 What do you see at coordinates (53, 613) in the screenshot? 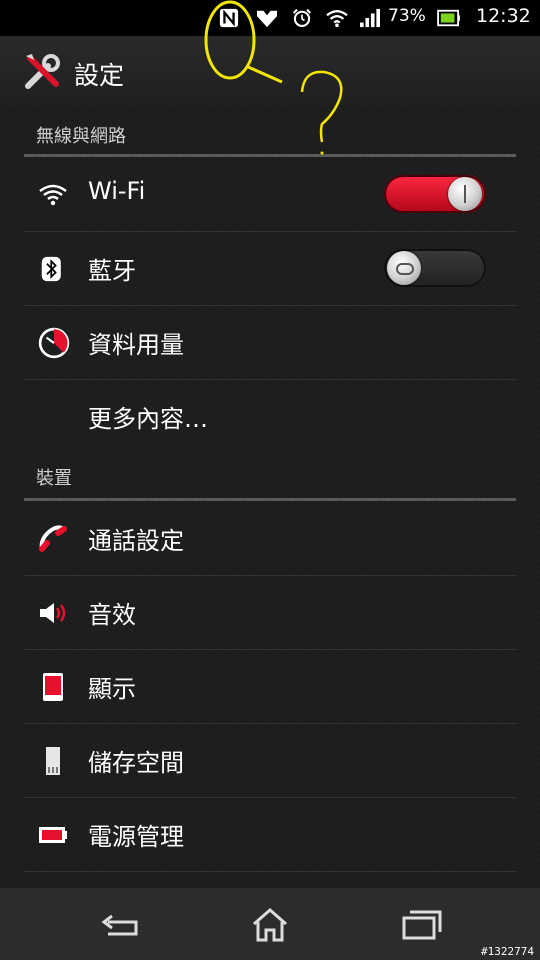
I see `speaker-icon` at bounding box center [53, 613].